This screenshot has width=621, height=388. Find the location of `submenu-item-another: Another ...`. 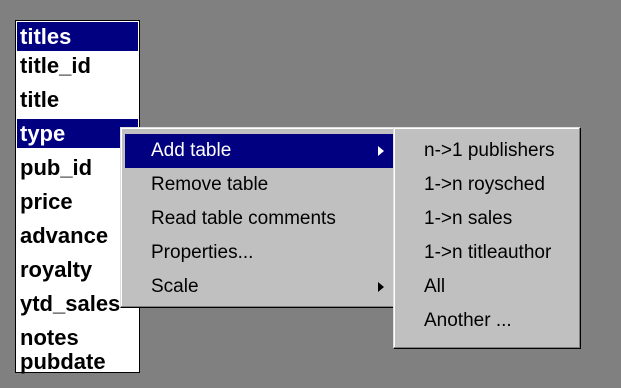

submenu-item-another: Another ... is located at coordinates (487, 321).